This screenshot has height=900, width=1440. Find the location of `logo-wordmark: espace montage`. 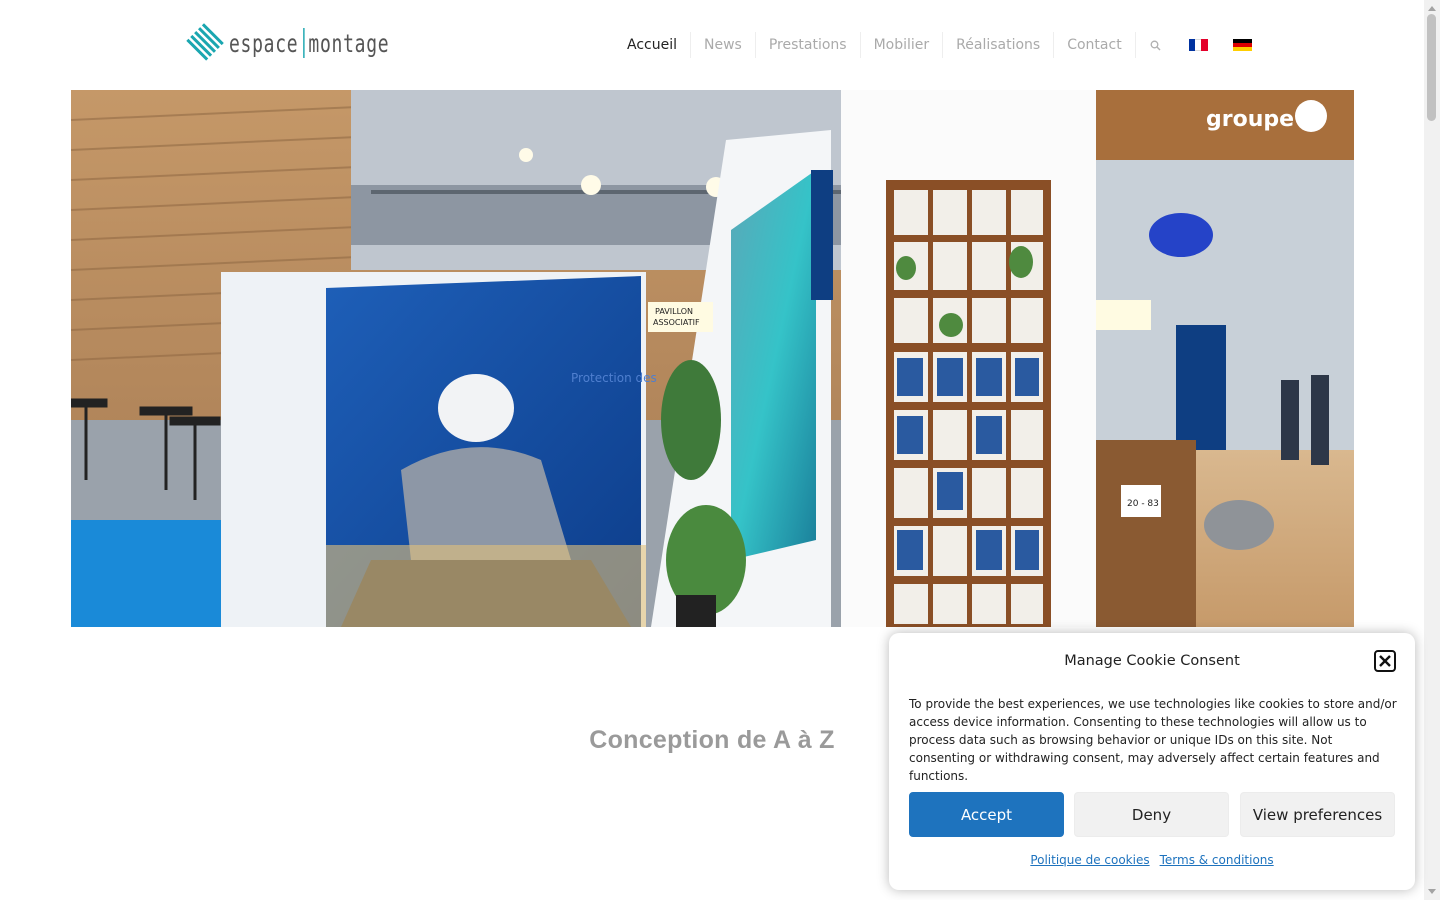

logo-wordmark: espace montage is located at coordinates (309, 43).